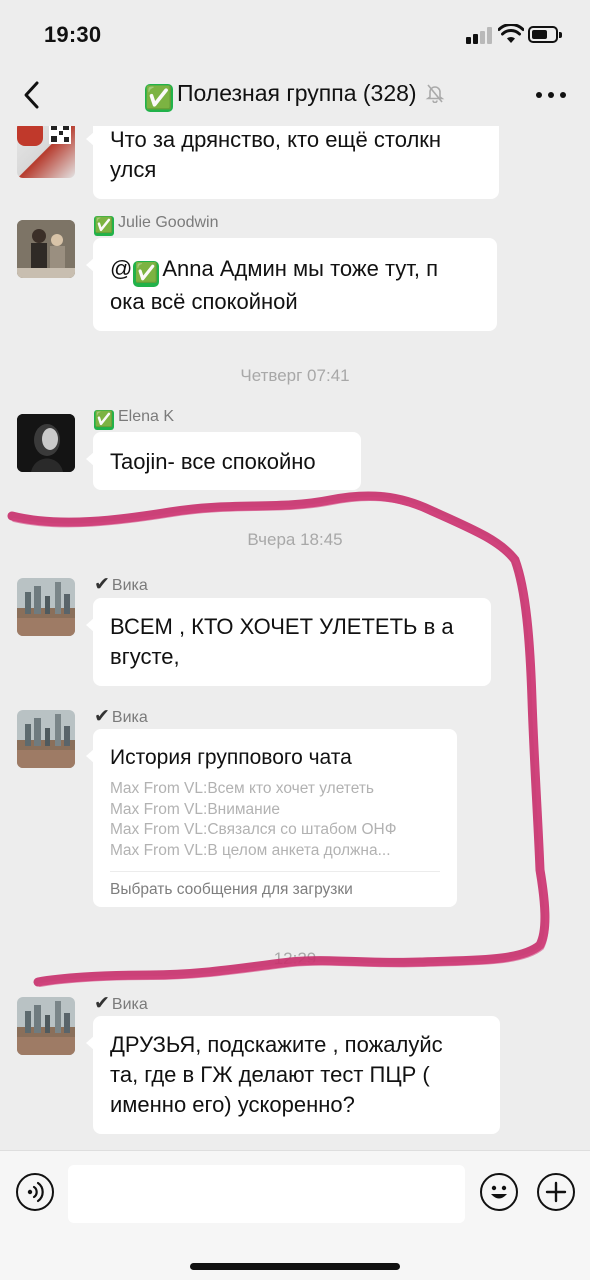 The width and height of the screenshot is (590, 1280). What do you see at coordinates (511, 33) in the screenshot?
I see `wifi-icon` at bounding box center [511, 33].